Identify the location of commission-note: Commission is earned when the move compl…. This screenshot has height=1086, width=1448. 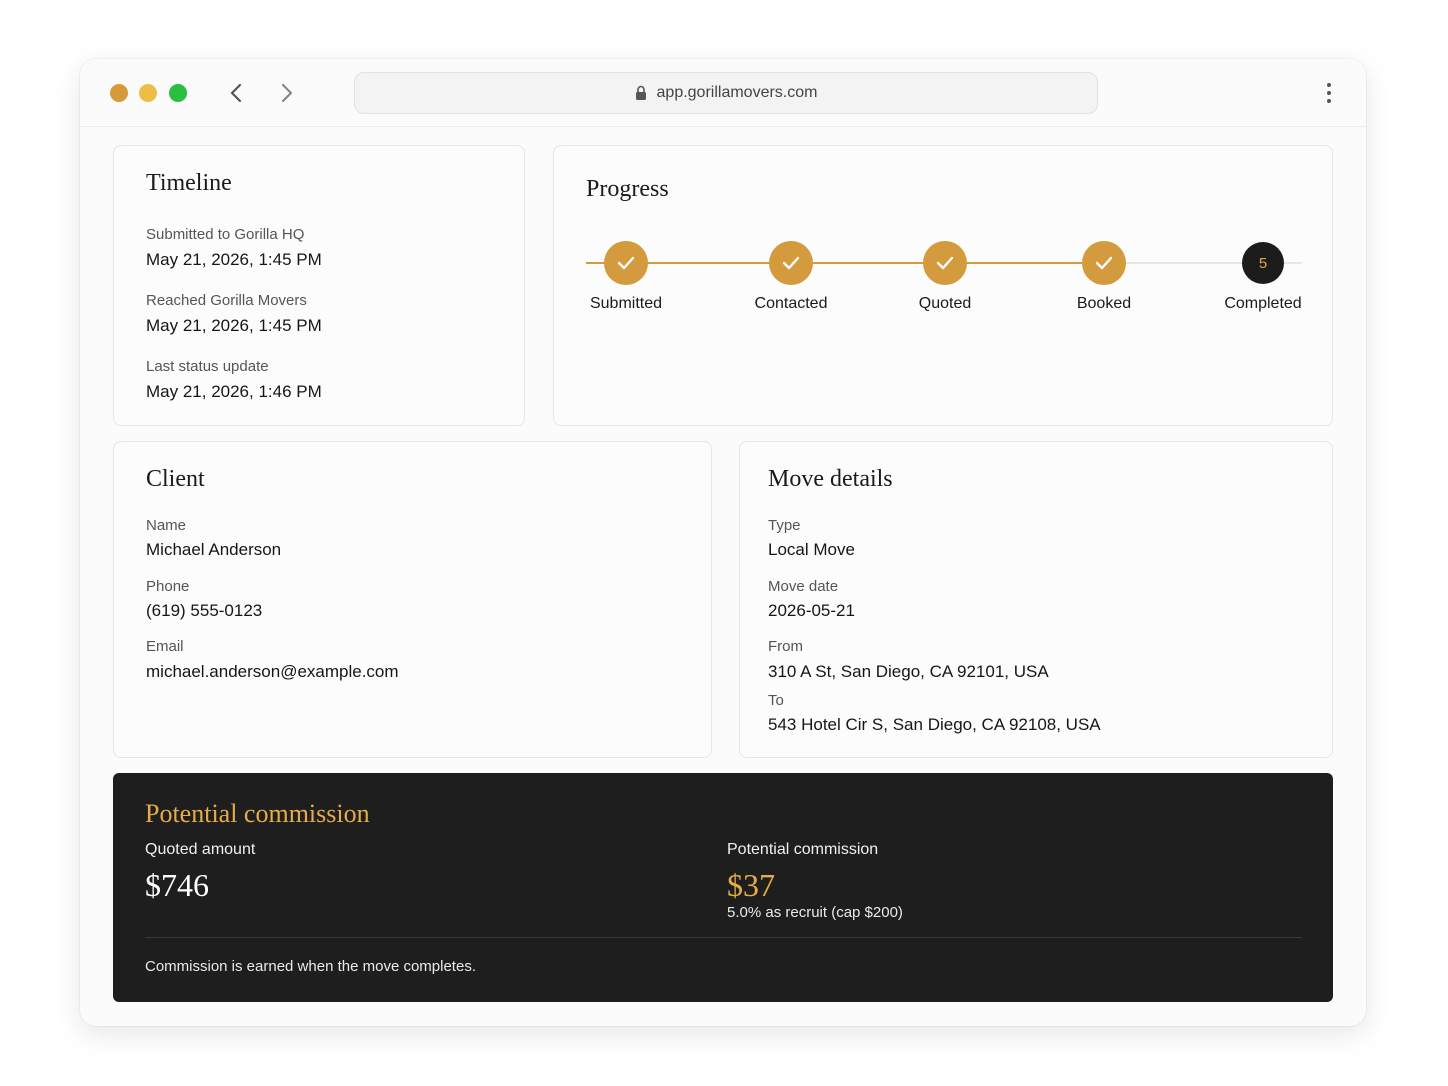
(310, 966).